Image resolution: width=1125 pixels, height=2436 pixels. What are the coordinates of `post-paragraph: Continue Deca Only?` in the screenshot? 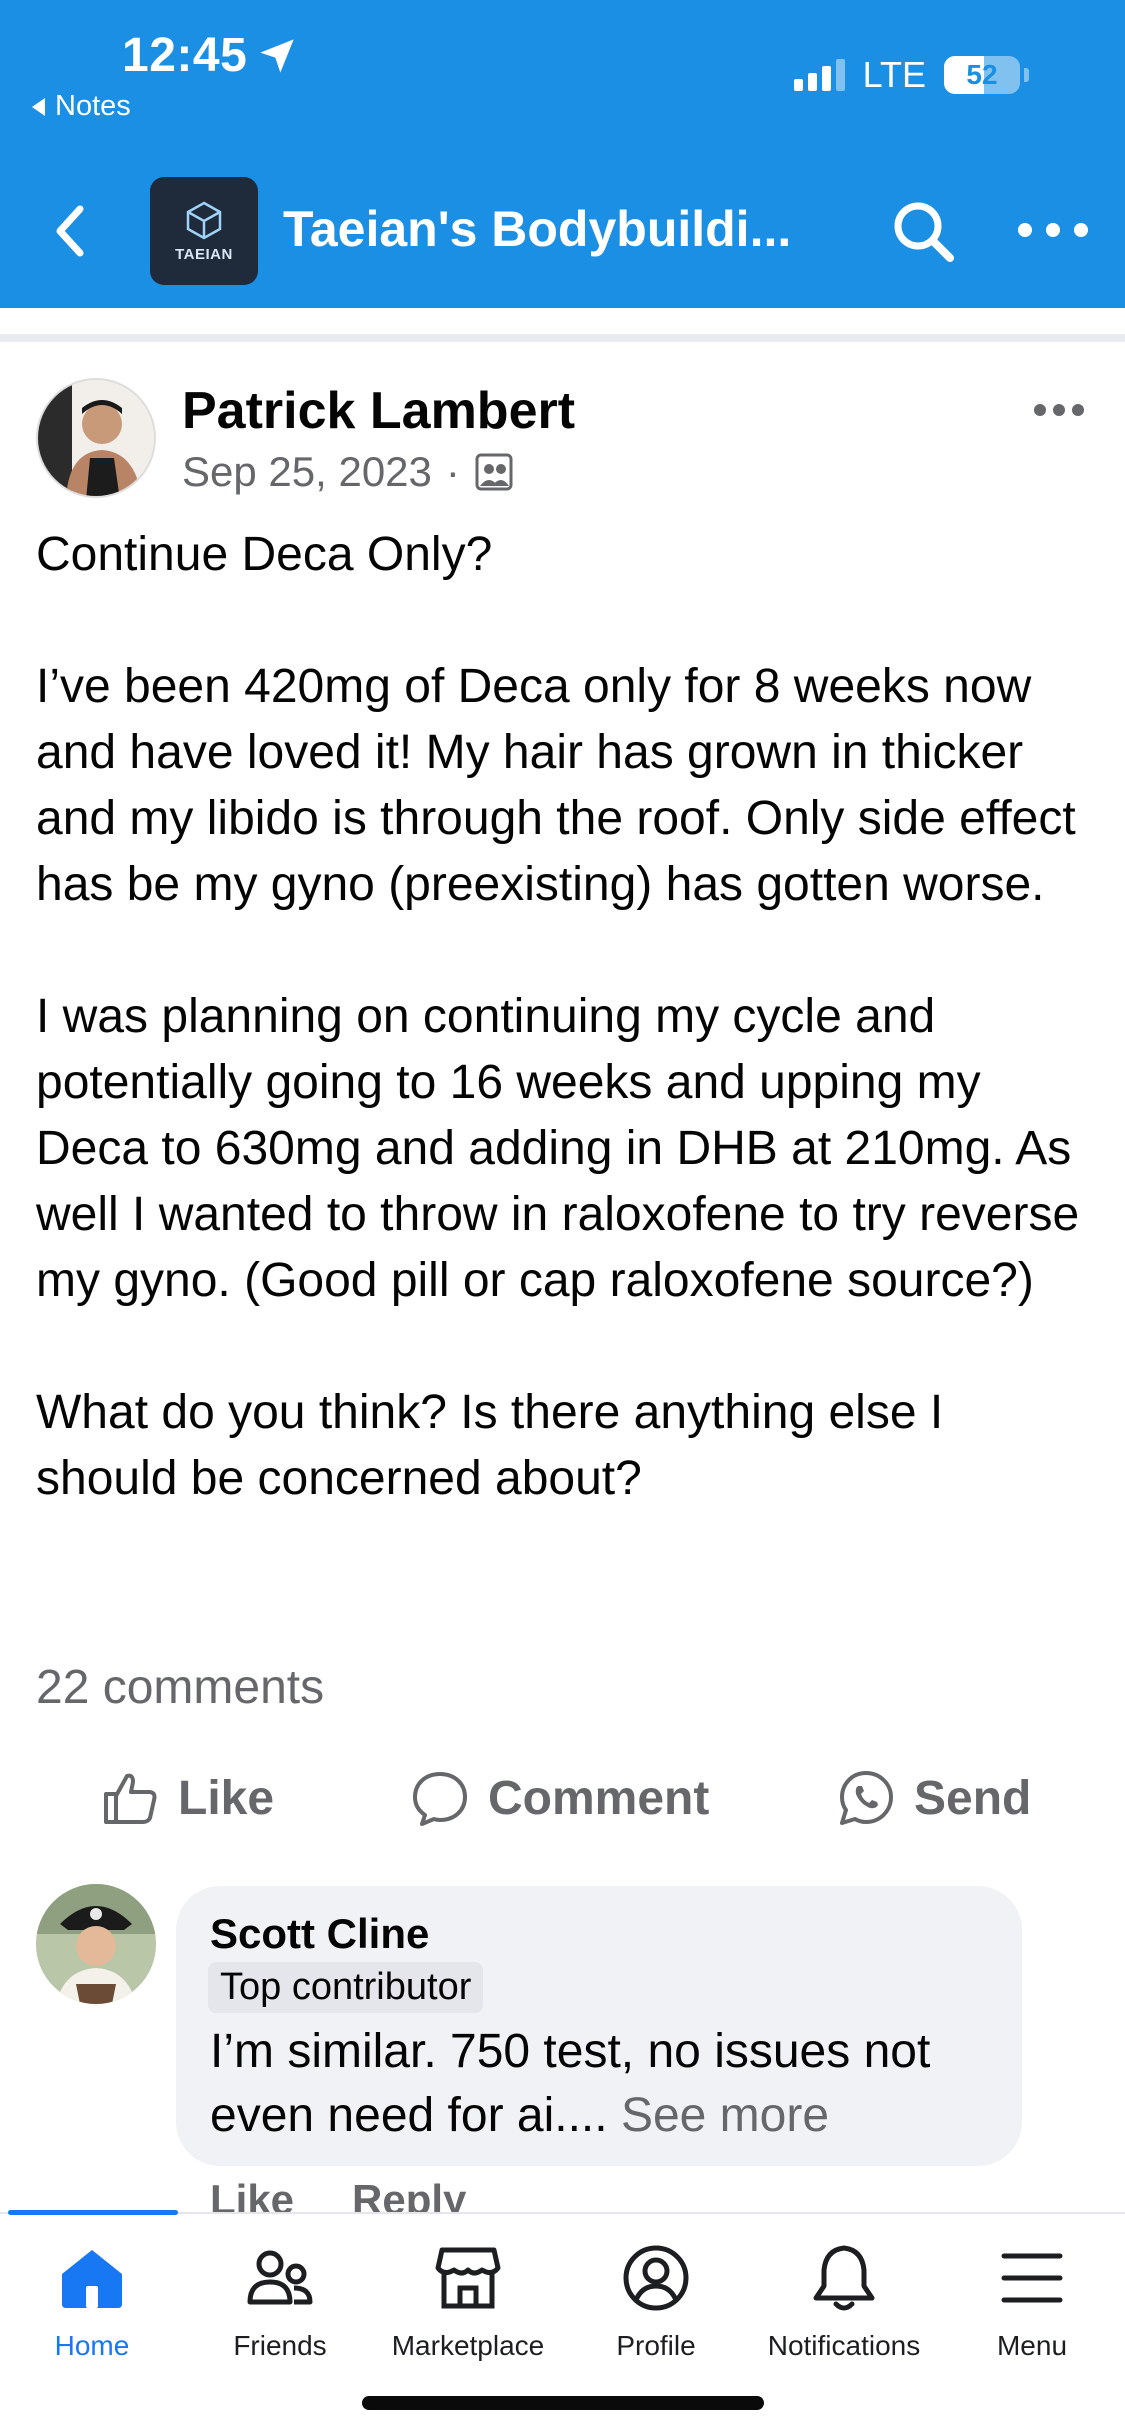 It's located at (264, 554).